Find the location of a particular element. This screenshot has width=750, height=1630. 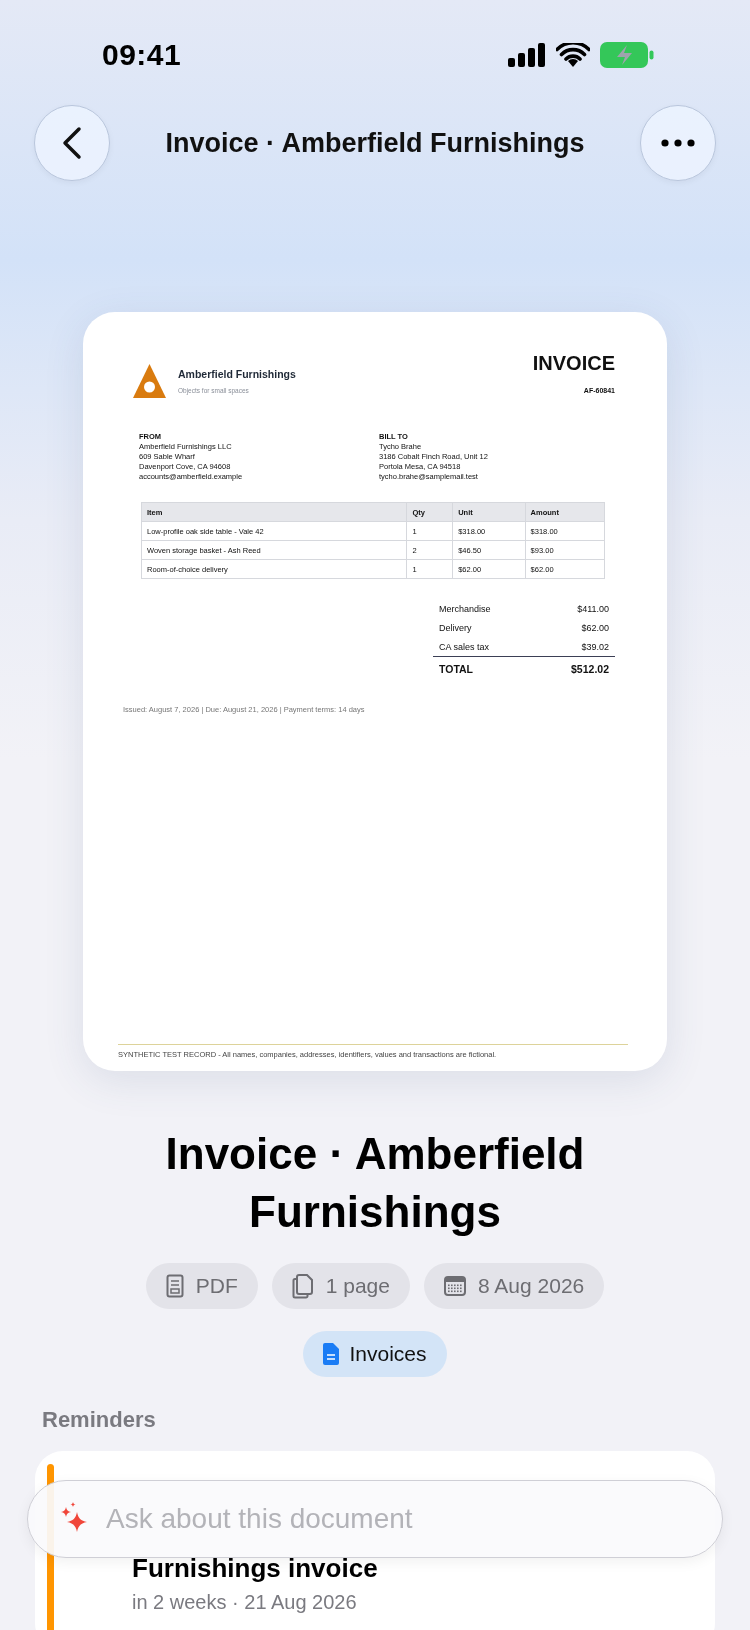

total-value: $39.02 is located at coordinates (595, 646).